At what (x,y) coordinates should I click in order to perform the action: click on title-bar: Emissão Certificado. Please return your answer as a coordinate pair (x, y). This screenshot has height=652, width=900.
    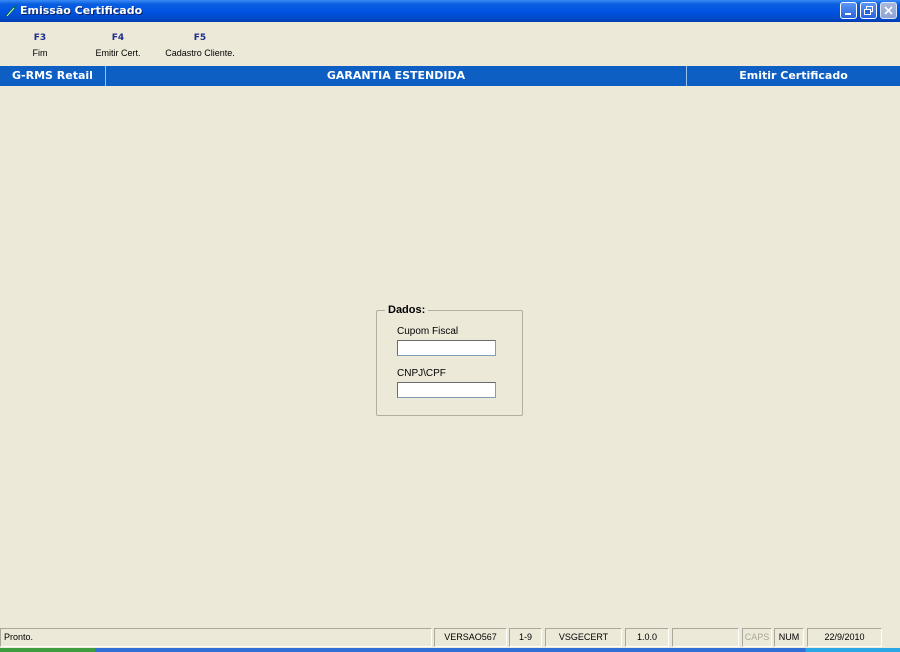
    Looking at the image, I should click on (450, 11).